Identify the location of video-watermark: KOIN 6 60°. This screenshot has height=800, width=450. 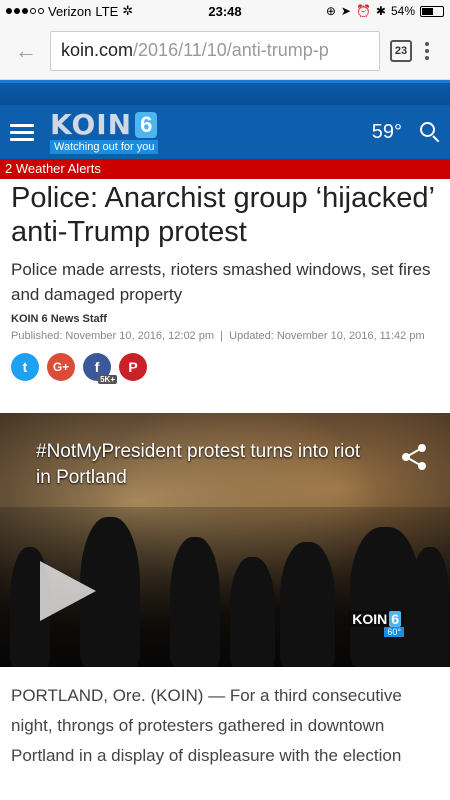
(376, 624).